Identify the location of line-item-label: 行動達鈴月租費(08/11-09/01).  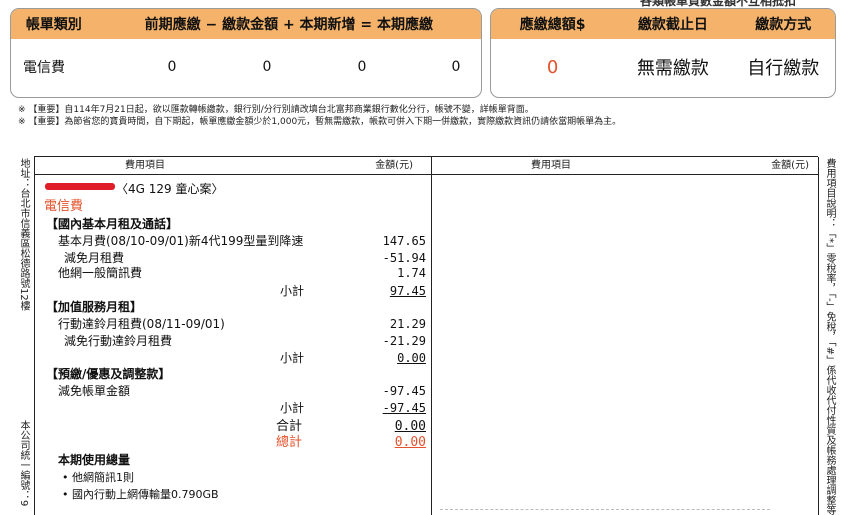
(141, 324).